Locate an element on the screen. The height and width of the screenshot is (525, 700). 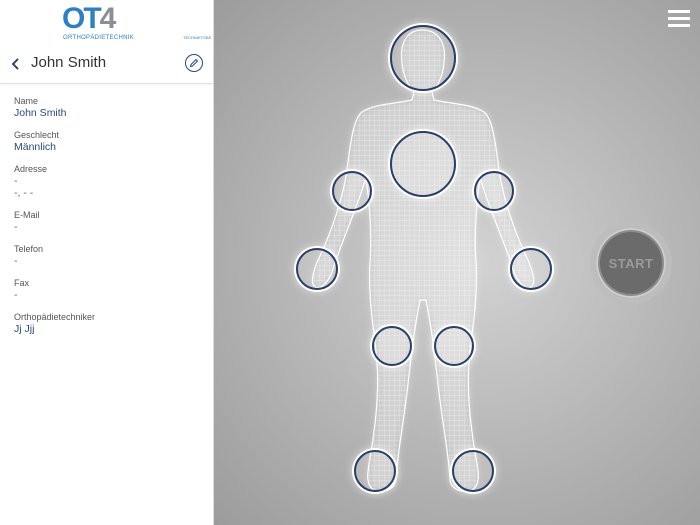
menu-button is located at coordinates (679, 19).